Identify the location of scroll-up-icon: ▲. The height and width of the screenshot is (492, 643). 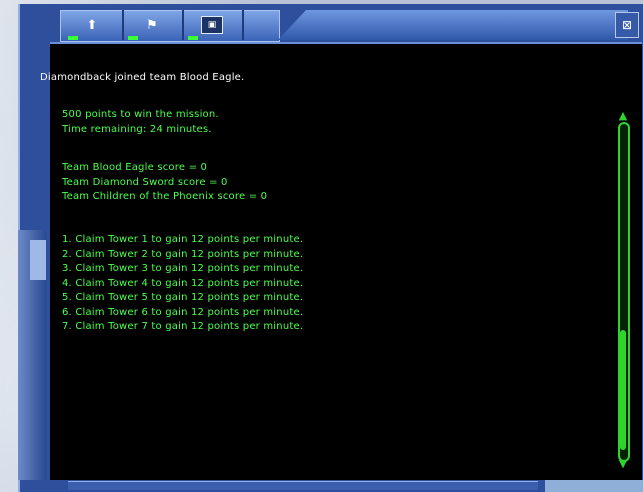
(623, 116).